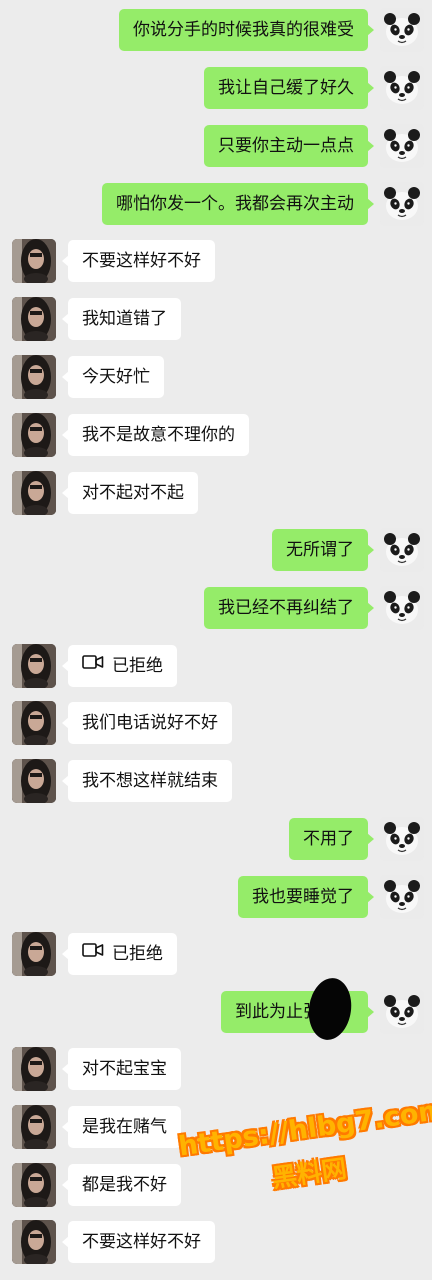 This screenshot has width=432, height=1280. I want to click on message-row-sent: 只要你主动一点点, so click(216, 147).